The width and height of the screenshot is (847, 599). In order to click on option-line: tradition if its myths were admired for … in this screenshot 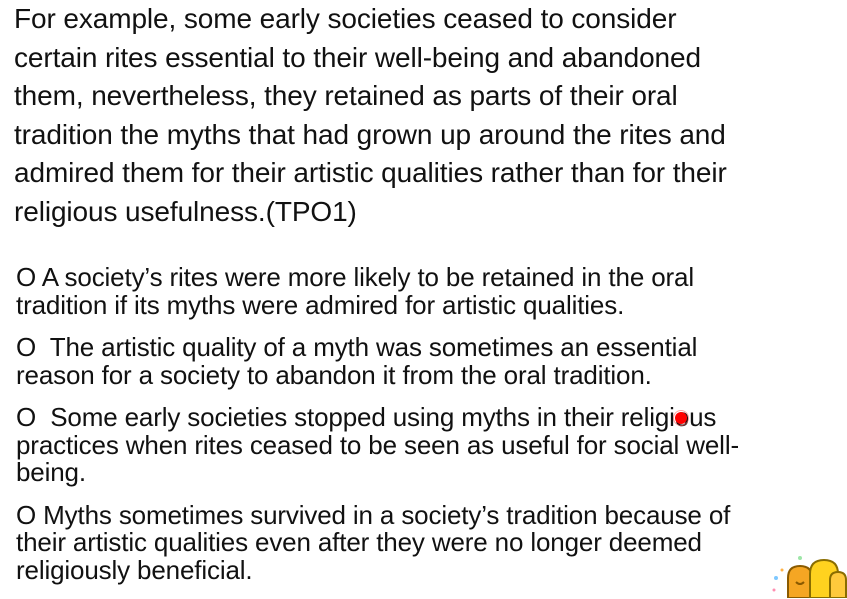, I will do `click(320, 304)`.